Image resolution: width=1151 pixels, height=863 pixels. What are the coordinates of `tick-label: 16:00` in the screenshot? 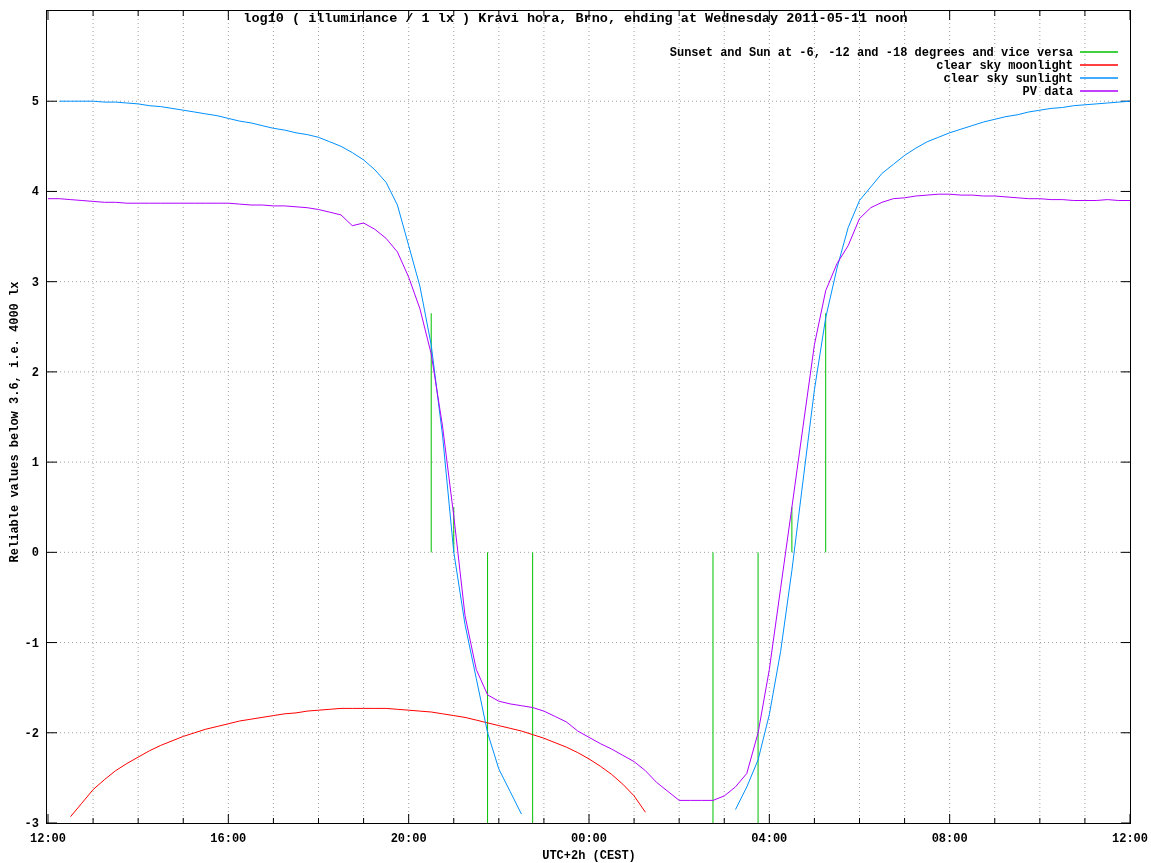 It's located at (228, 839).